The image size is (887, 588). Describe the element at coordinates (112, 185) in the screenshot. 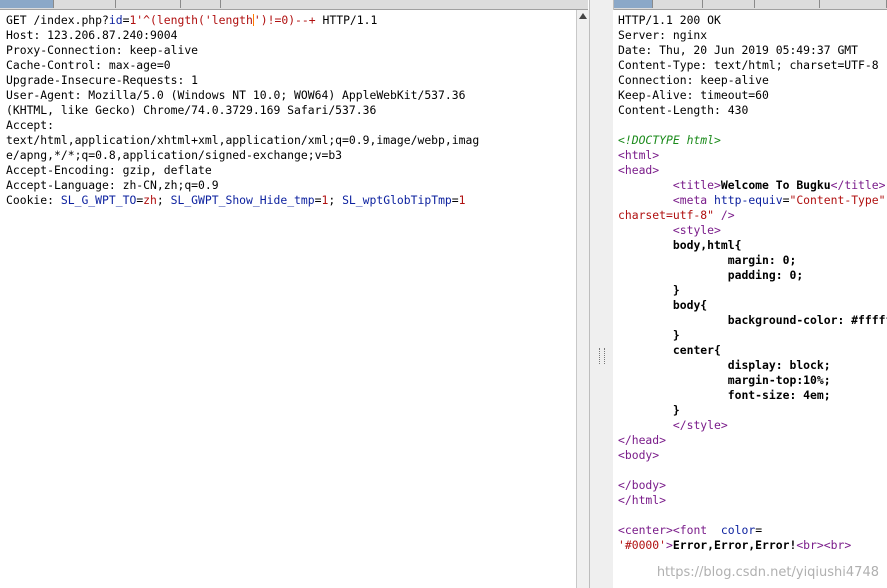

I see `request-header-line: Accept-Language: zh-CN,zh;q=0.9` at that location.